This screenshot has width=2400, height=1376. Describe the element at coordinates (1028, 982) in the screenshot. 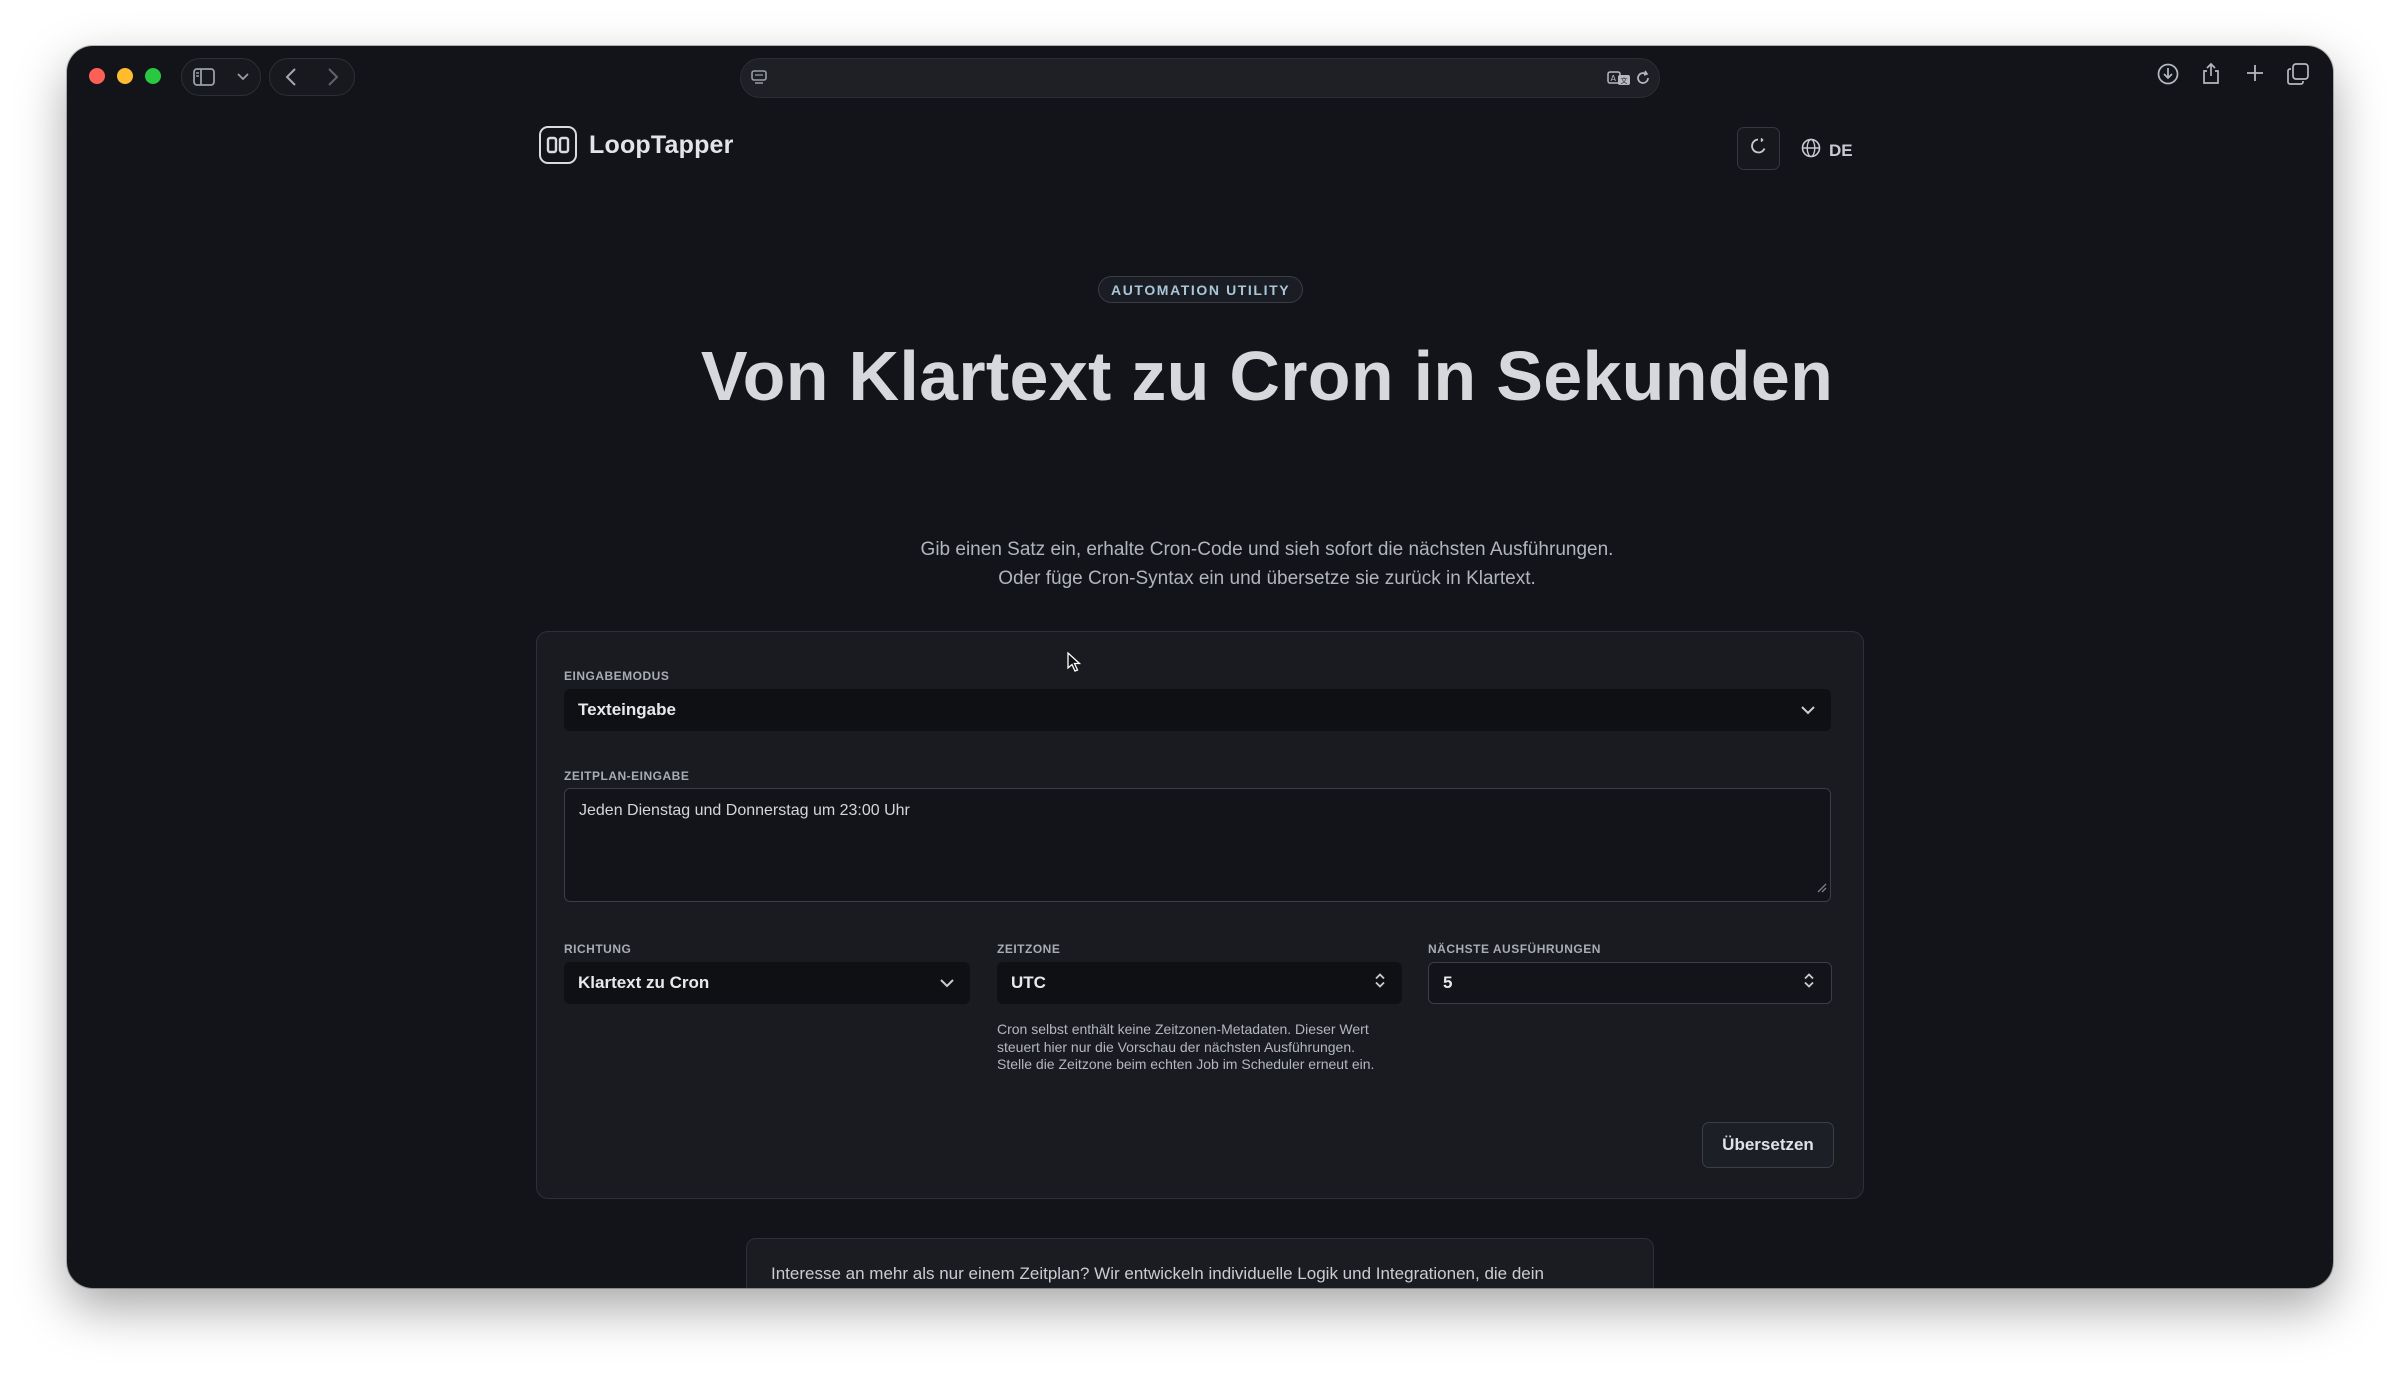

I see `timezone-value: UTC` at that location.